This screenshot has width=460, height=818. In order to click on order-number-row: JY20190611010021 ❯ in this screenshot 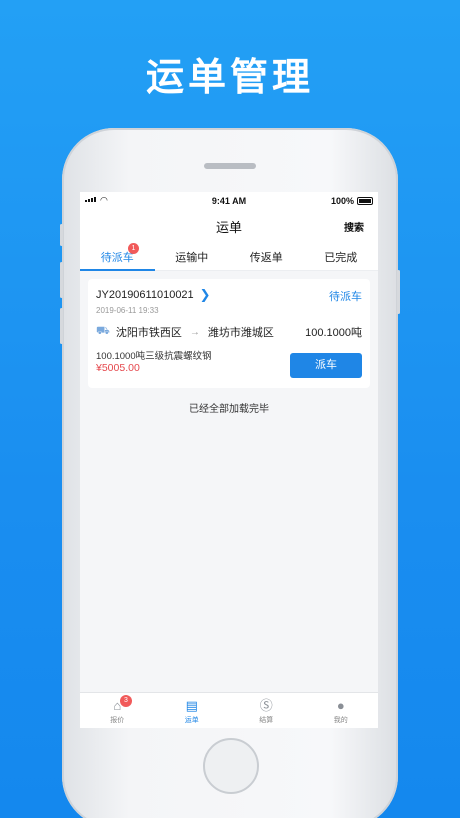, I will do `click(229, 295)`.